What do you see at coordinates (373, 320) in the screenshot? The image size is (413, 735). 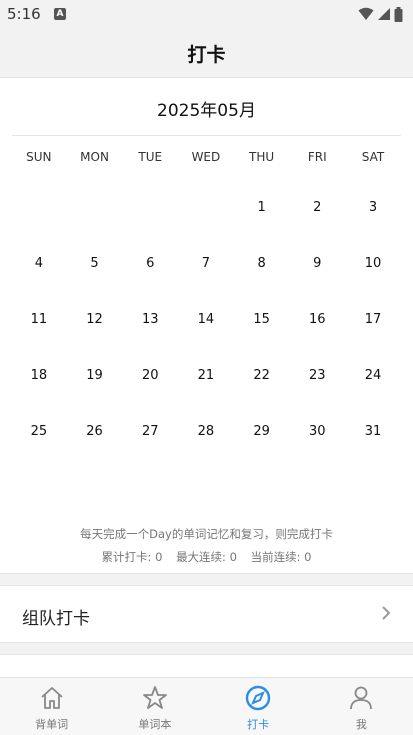 I see `calendar-day: 17` at bounding box center [373, 320].